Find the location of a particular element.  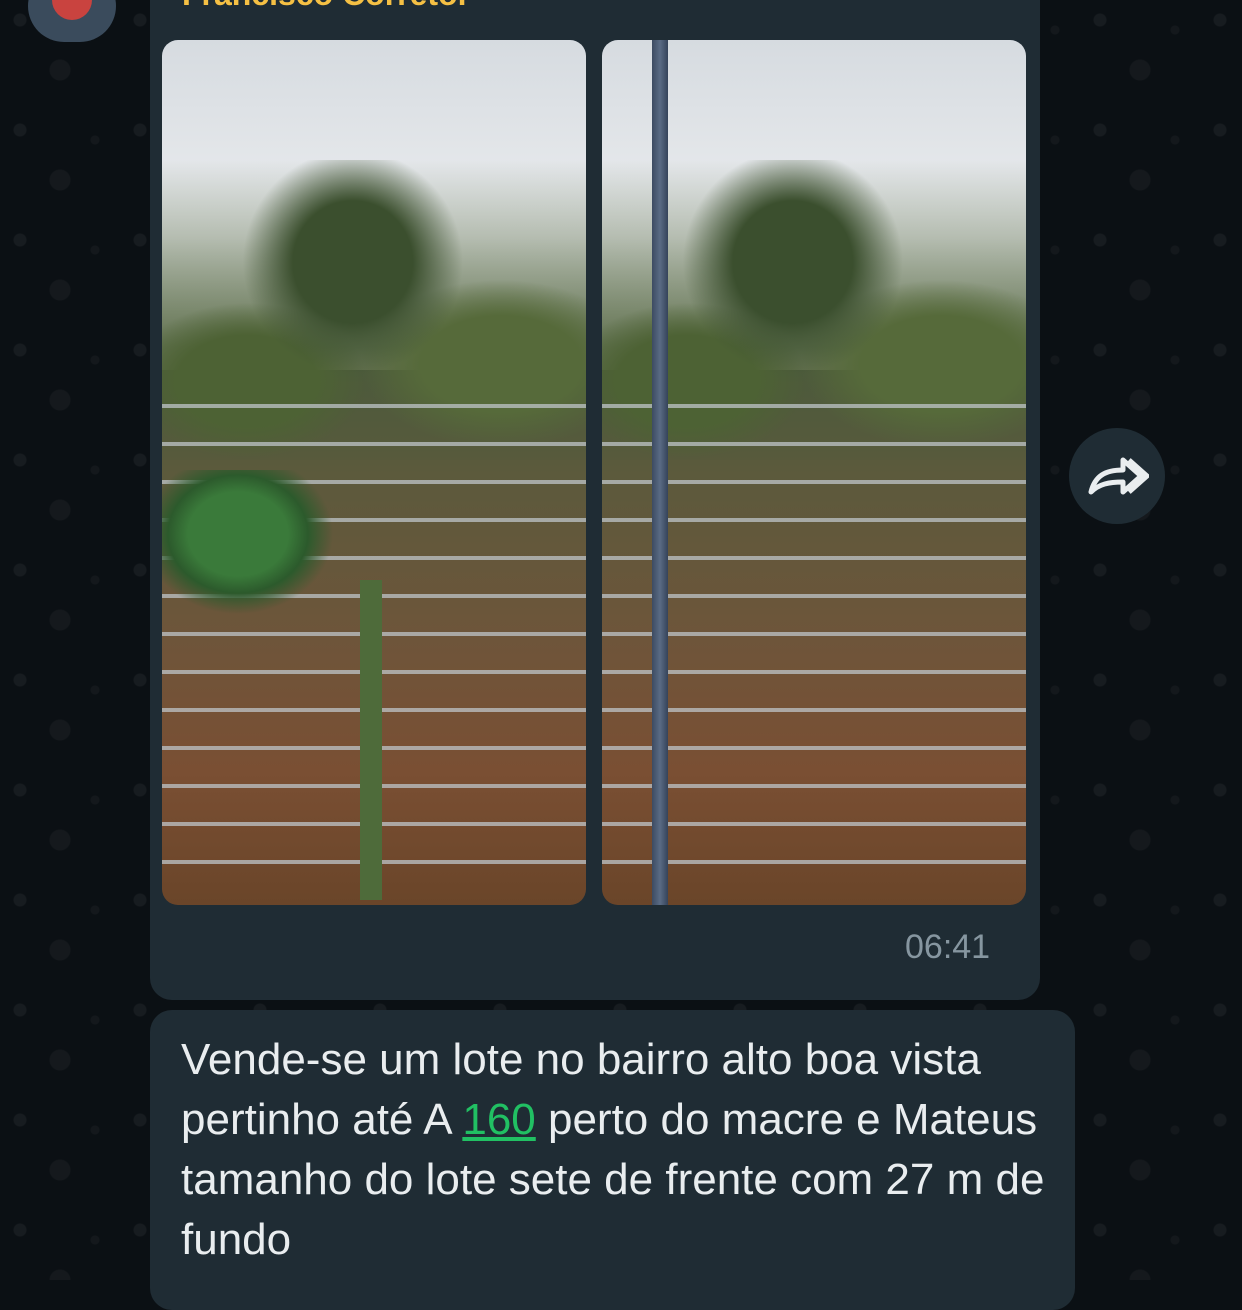

forward-icon is located at coordinates (1118, 476).